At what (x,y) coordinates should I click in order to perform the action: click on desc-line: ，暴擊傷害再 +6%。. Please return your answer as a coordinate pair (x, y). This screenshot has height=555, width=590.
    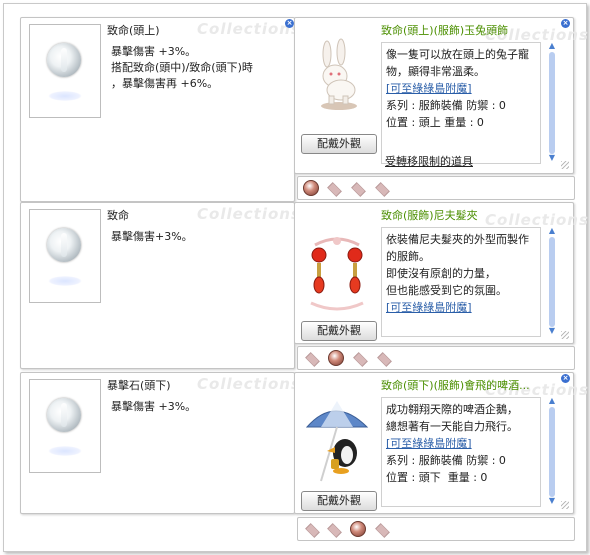
    Looking at the image, I should click on (165, 83).